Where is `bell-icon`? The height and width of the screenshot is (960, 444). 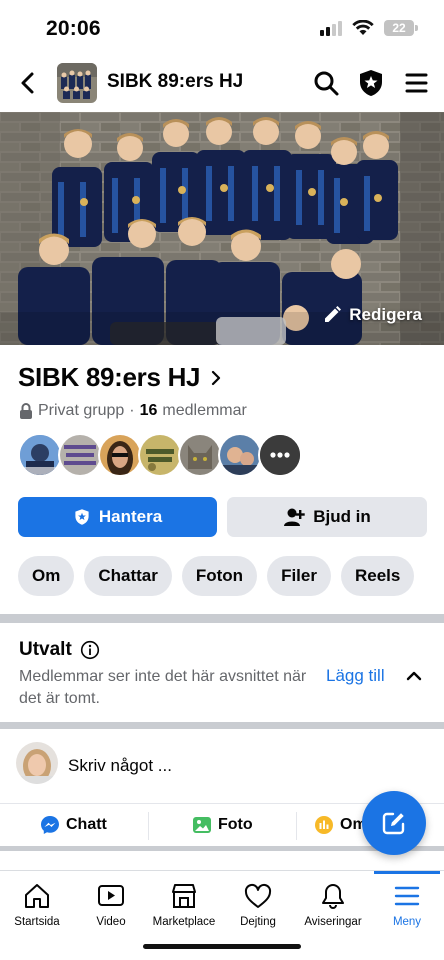 bell-icon is located at coordinates (333, 896).